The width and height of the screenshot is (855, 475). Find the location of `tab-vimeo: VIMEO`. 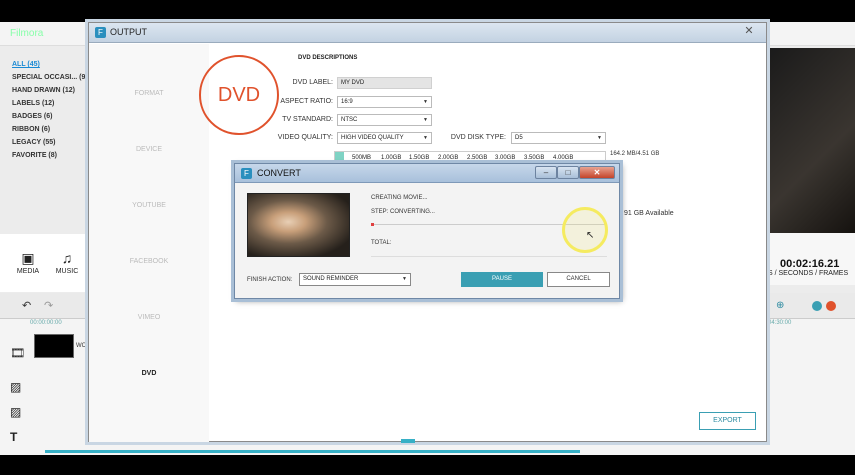

tab-vimeo: VIMEO is located at coordinates (149, 317).